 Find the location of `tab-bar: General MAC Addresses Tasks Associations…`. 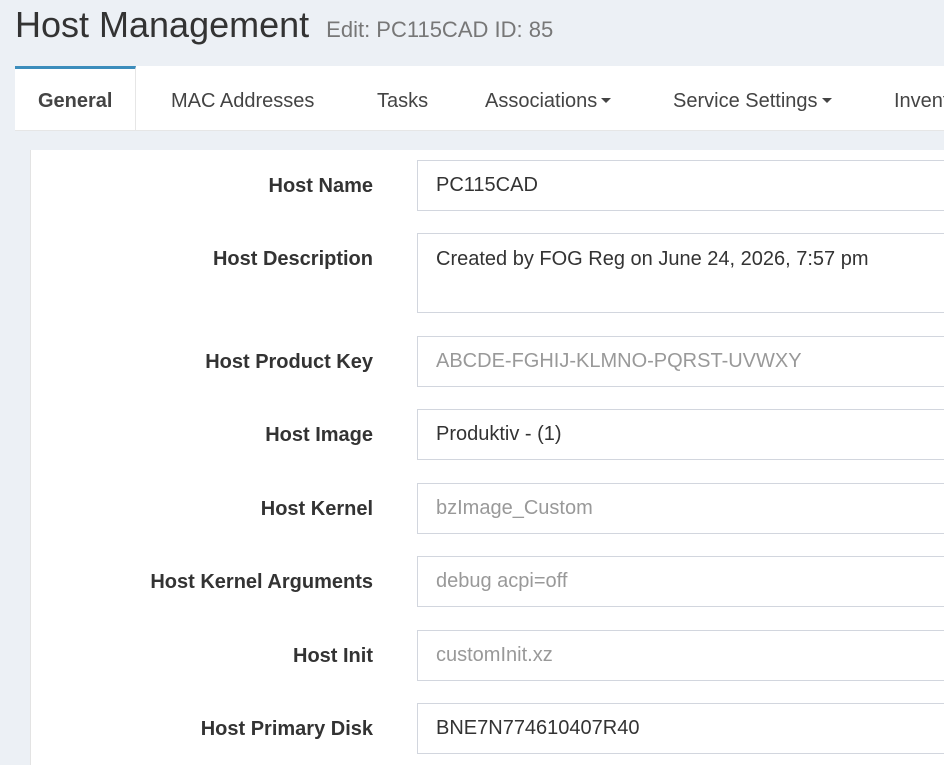

tab-bar: General MAC Addresses Tasks Associations… is located at coordinates (479, 98).